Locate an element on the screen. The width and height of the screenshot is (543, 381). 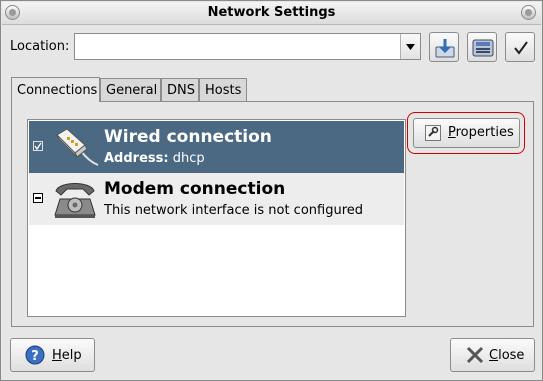
title-bar: Network Settings is located at coordinates (271, 13).